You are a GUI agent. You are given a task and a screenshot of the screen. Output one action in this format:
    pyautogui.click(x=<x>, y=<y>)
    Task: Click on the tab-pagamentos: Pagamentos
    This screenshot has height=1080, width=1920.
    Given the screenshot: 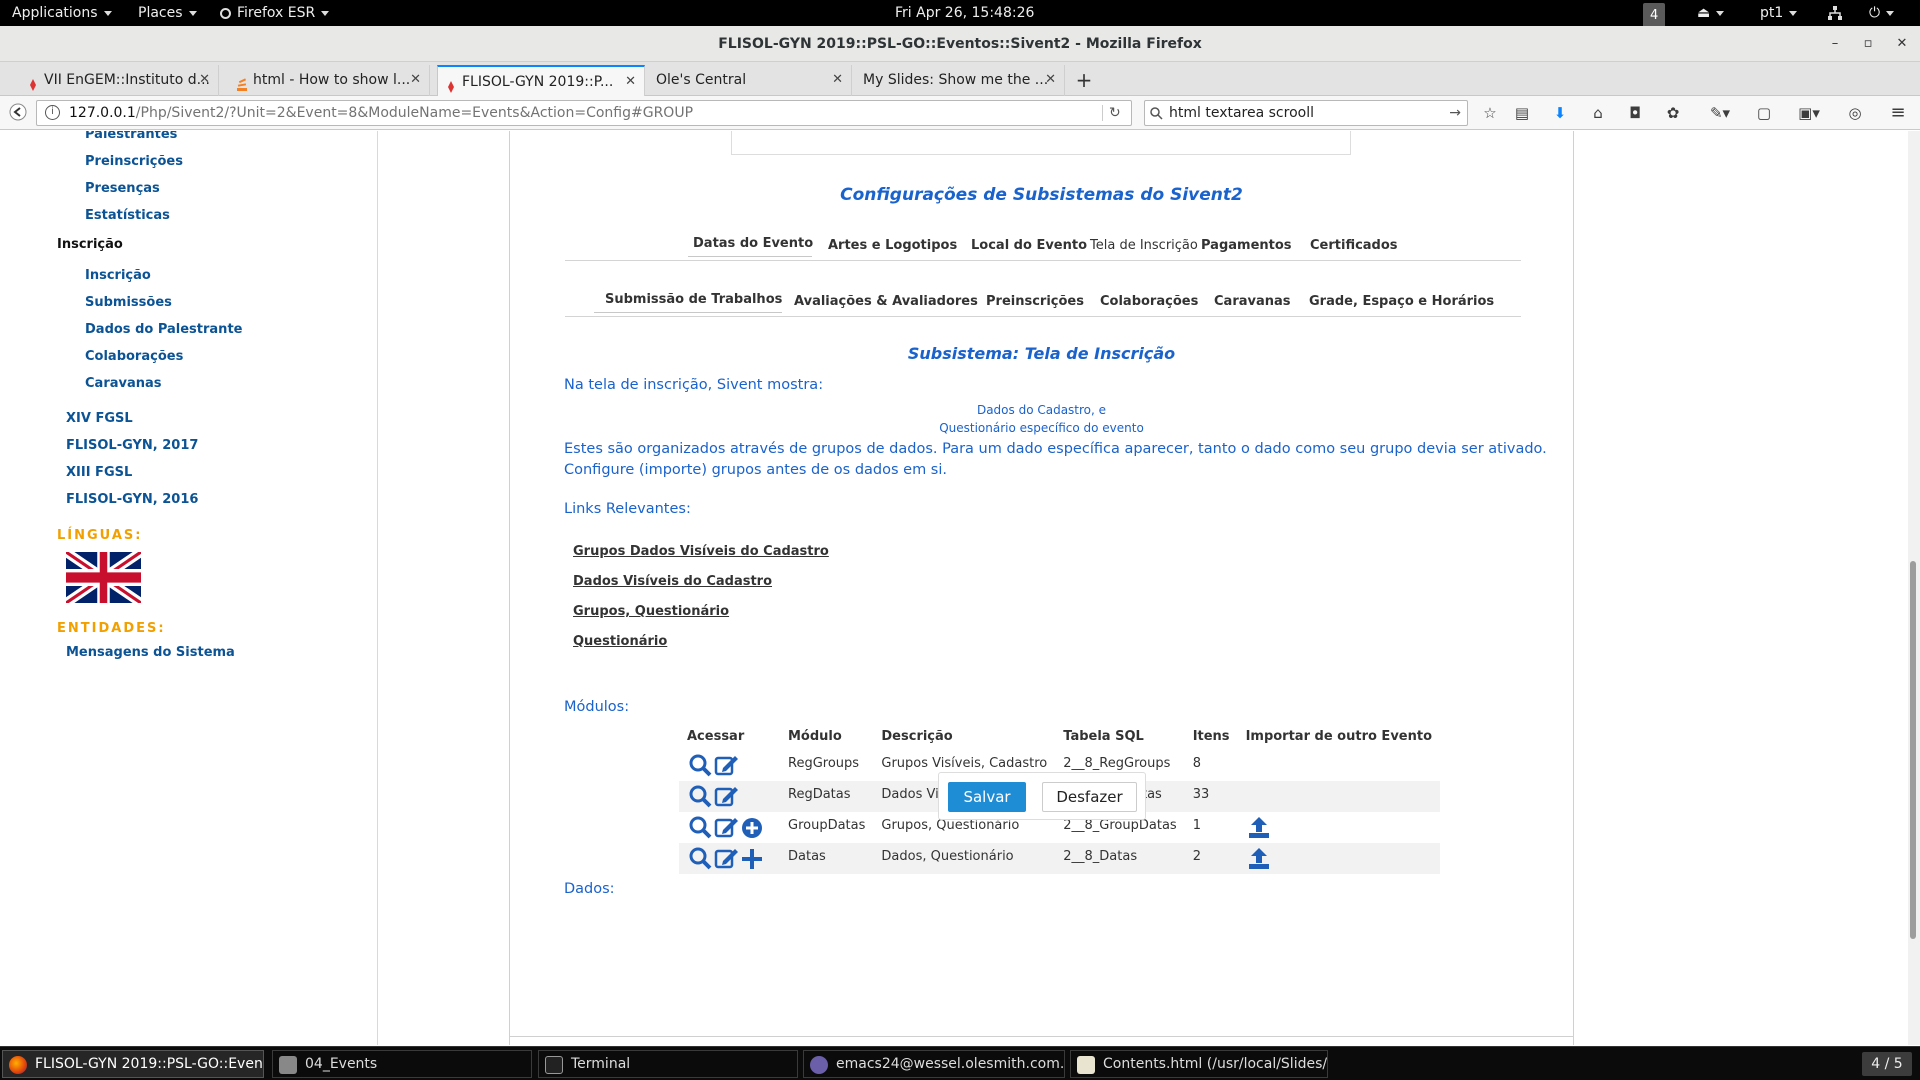 What is the action you would take?
    pyautogui.click(x=1246, y=245)
    